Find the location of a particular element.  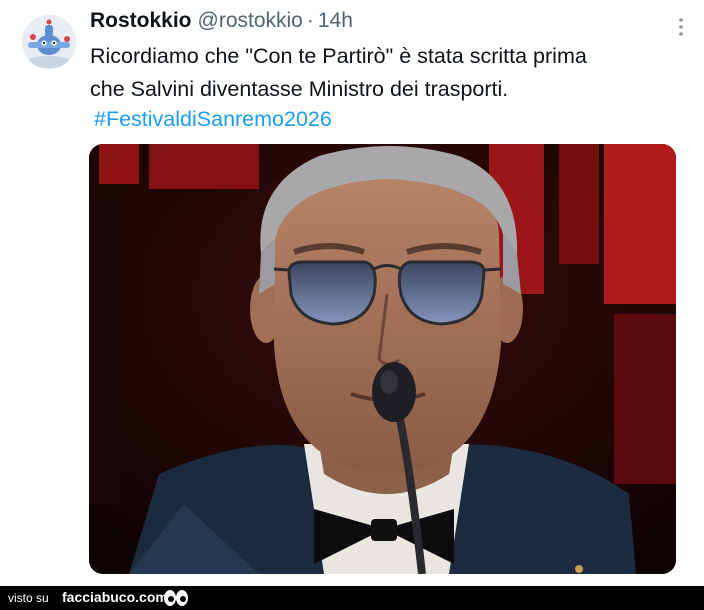

footer-prefix: visto su is located at coordinates (28, 598).